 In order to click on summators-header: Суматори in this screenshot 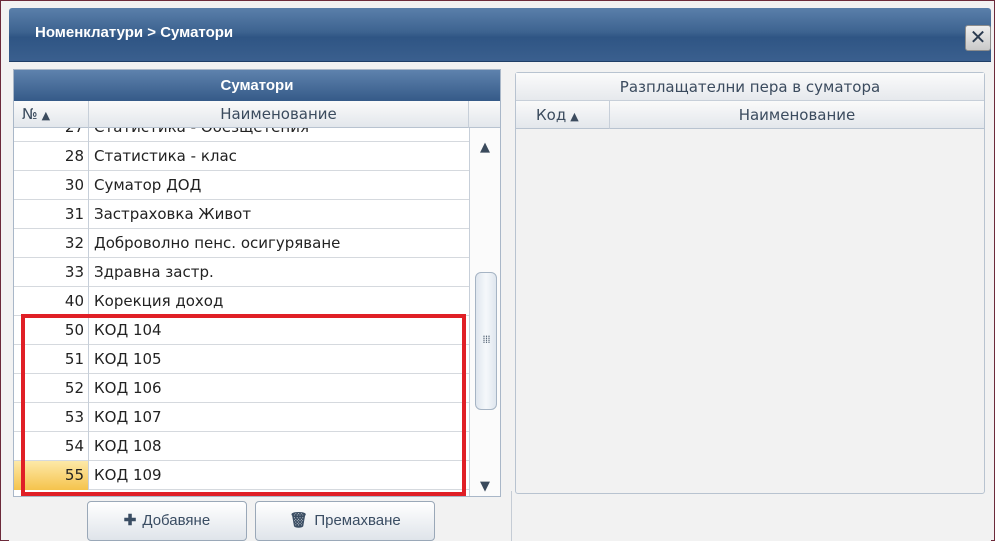, I will do `click(257, 85)`.